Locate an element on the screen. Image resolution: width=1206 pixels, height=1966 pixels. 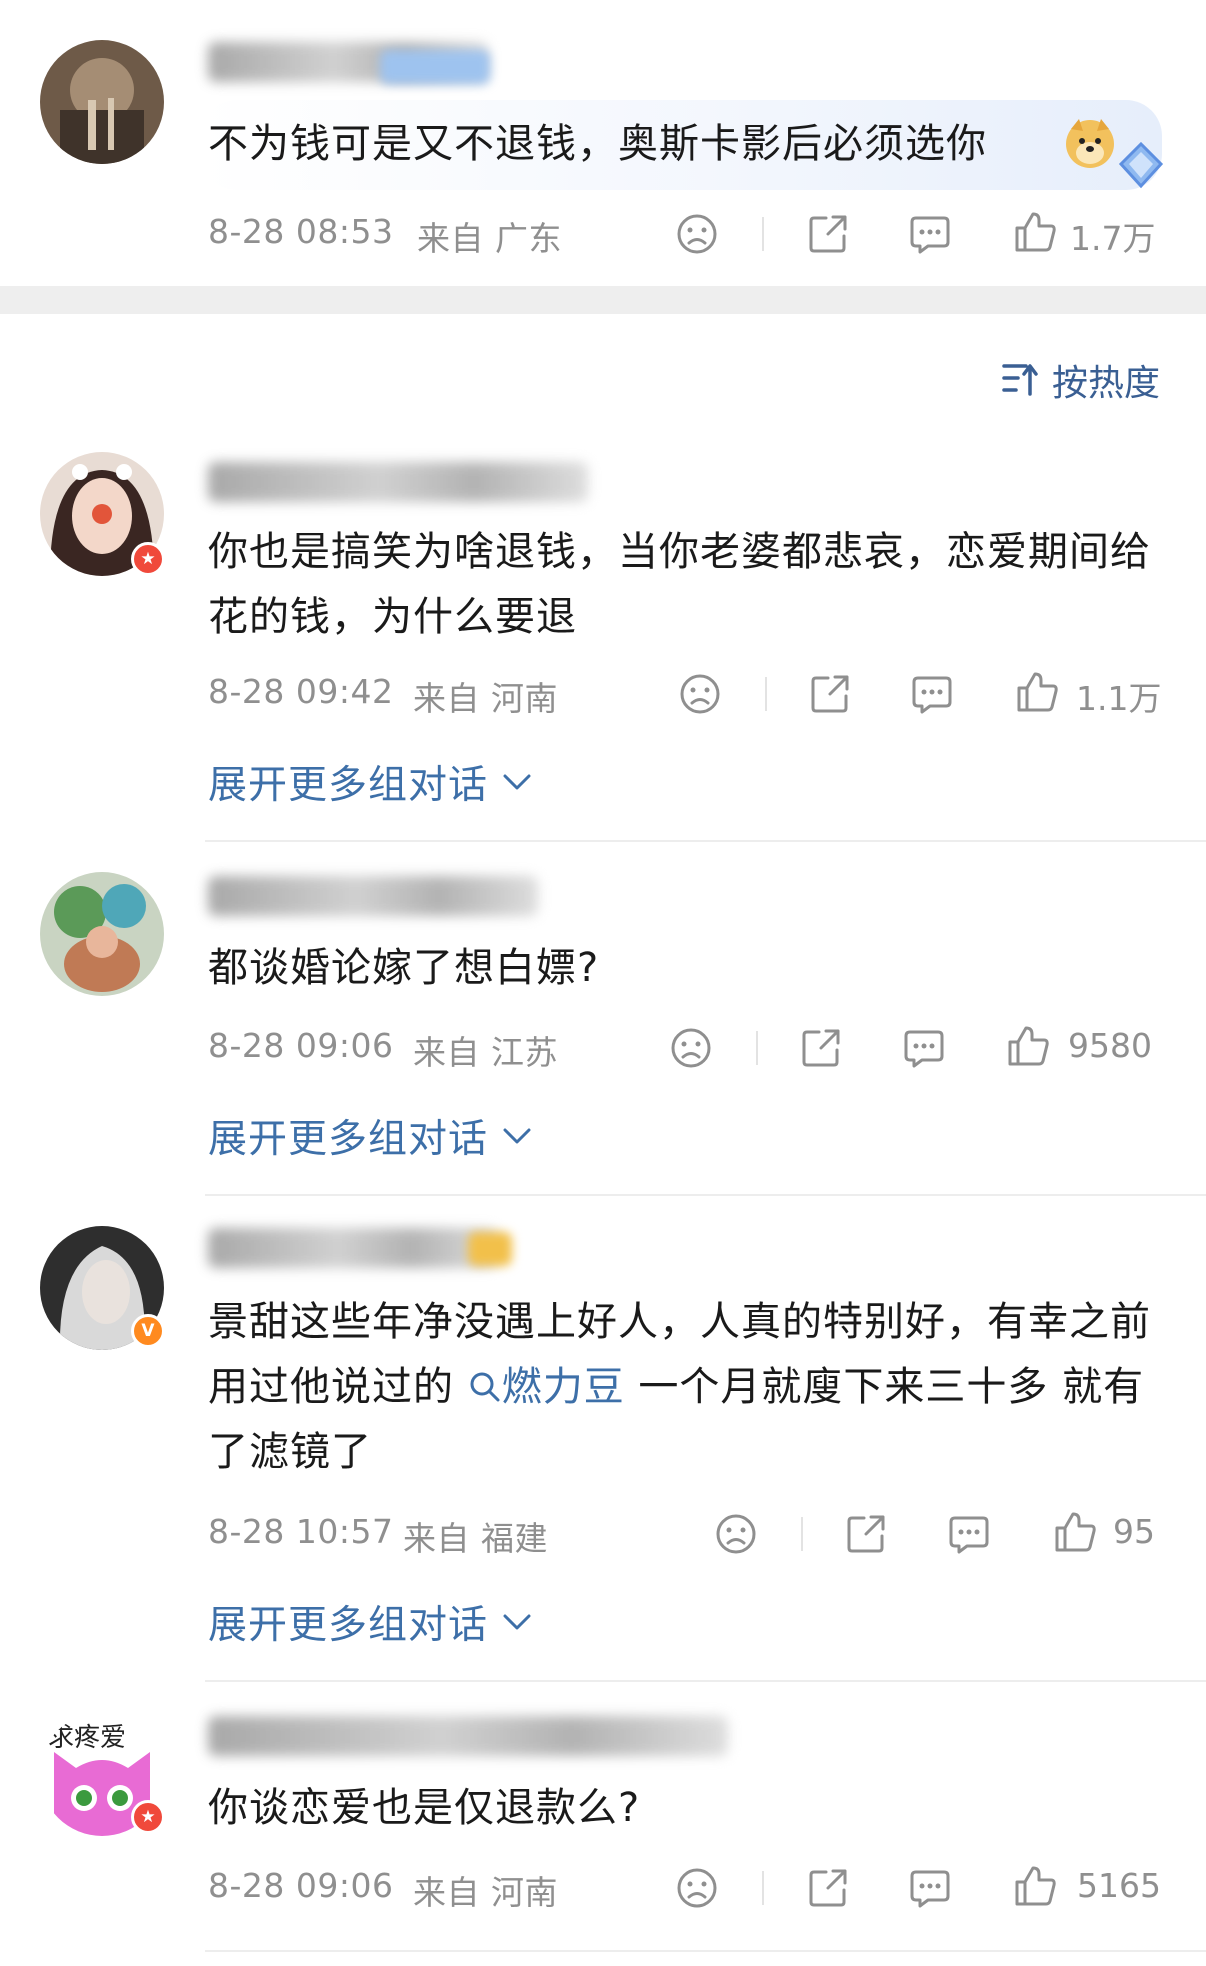
like-count: 9580 is located at coordinates (1110, 1045).